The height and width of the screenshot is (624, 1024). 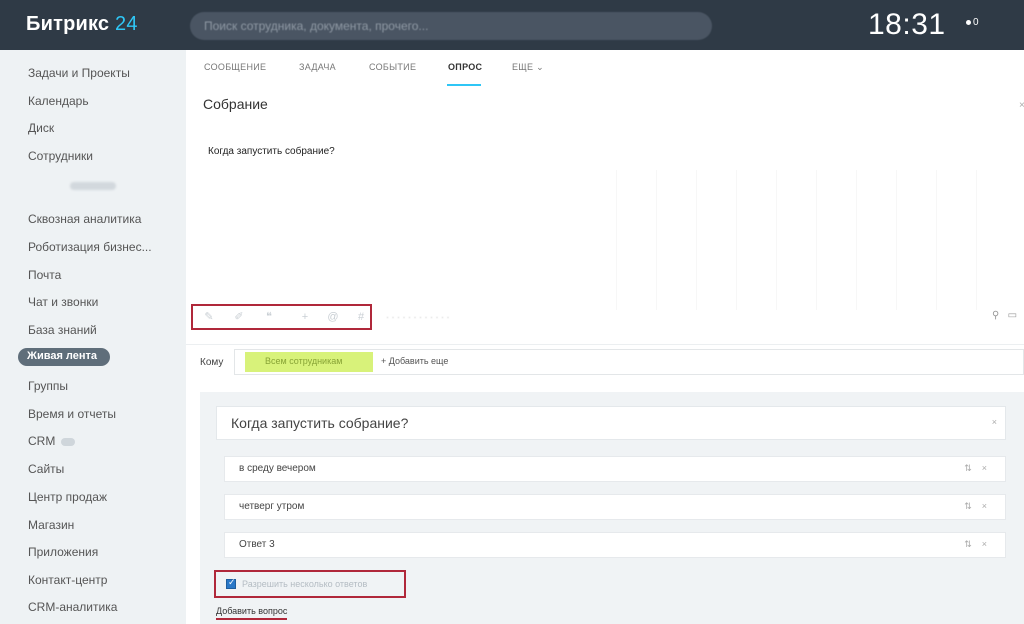 What do you see at coordinates (305, 584) in the screenshot?
I see `multiple-answers-label: Разрешить несколько ответов` at bounding box center [305, 584].